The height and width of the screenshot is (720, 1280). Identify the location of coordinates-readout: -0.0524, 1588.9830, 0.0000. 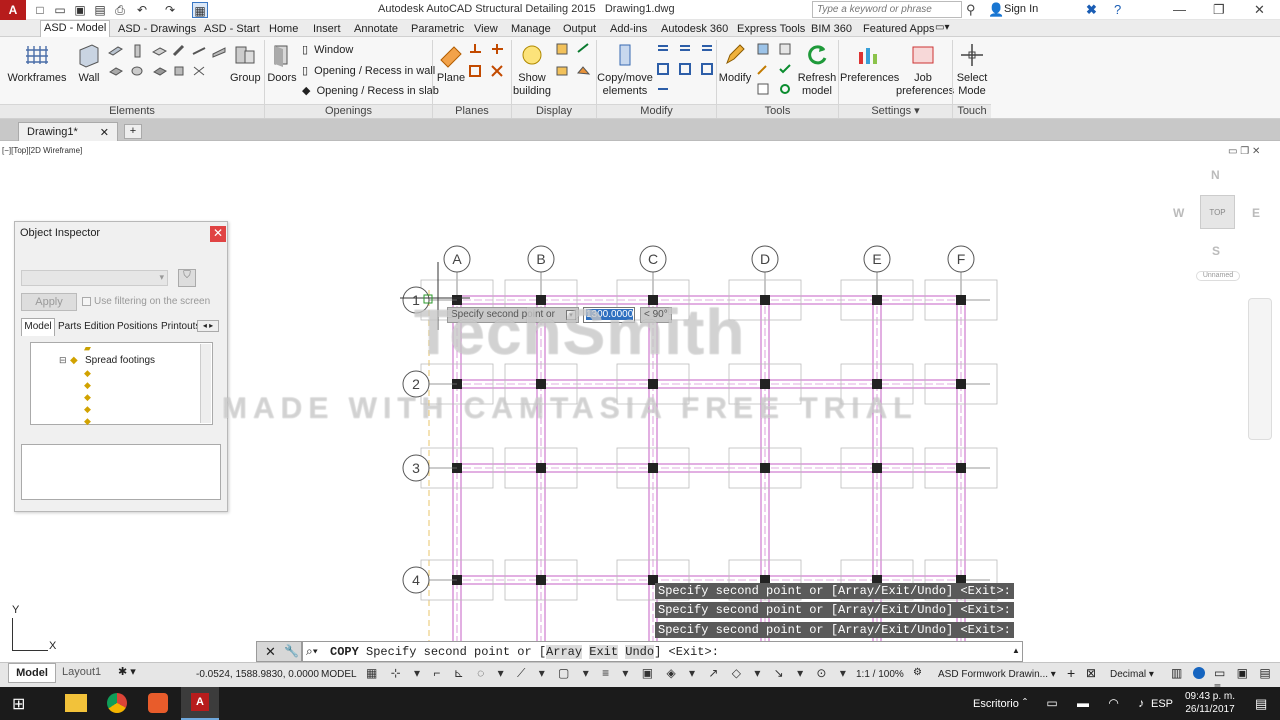
(257, 674).